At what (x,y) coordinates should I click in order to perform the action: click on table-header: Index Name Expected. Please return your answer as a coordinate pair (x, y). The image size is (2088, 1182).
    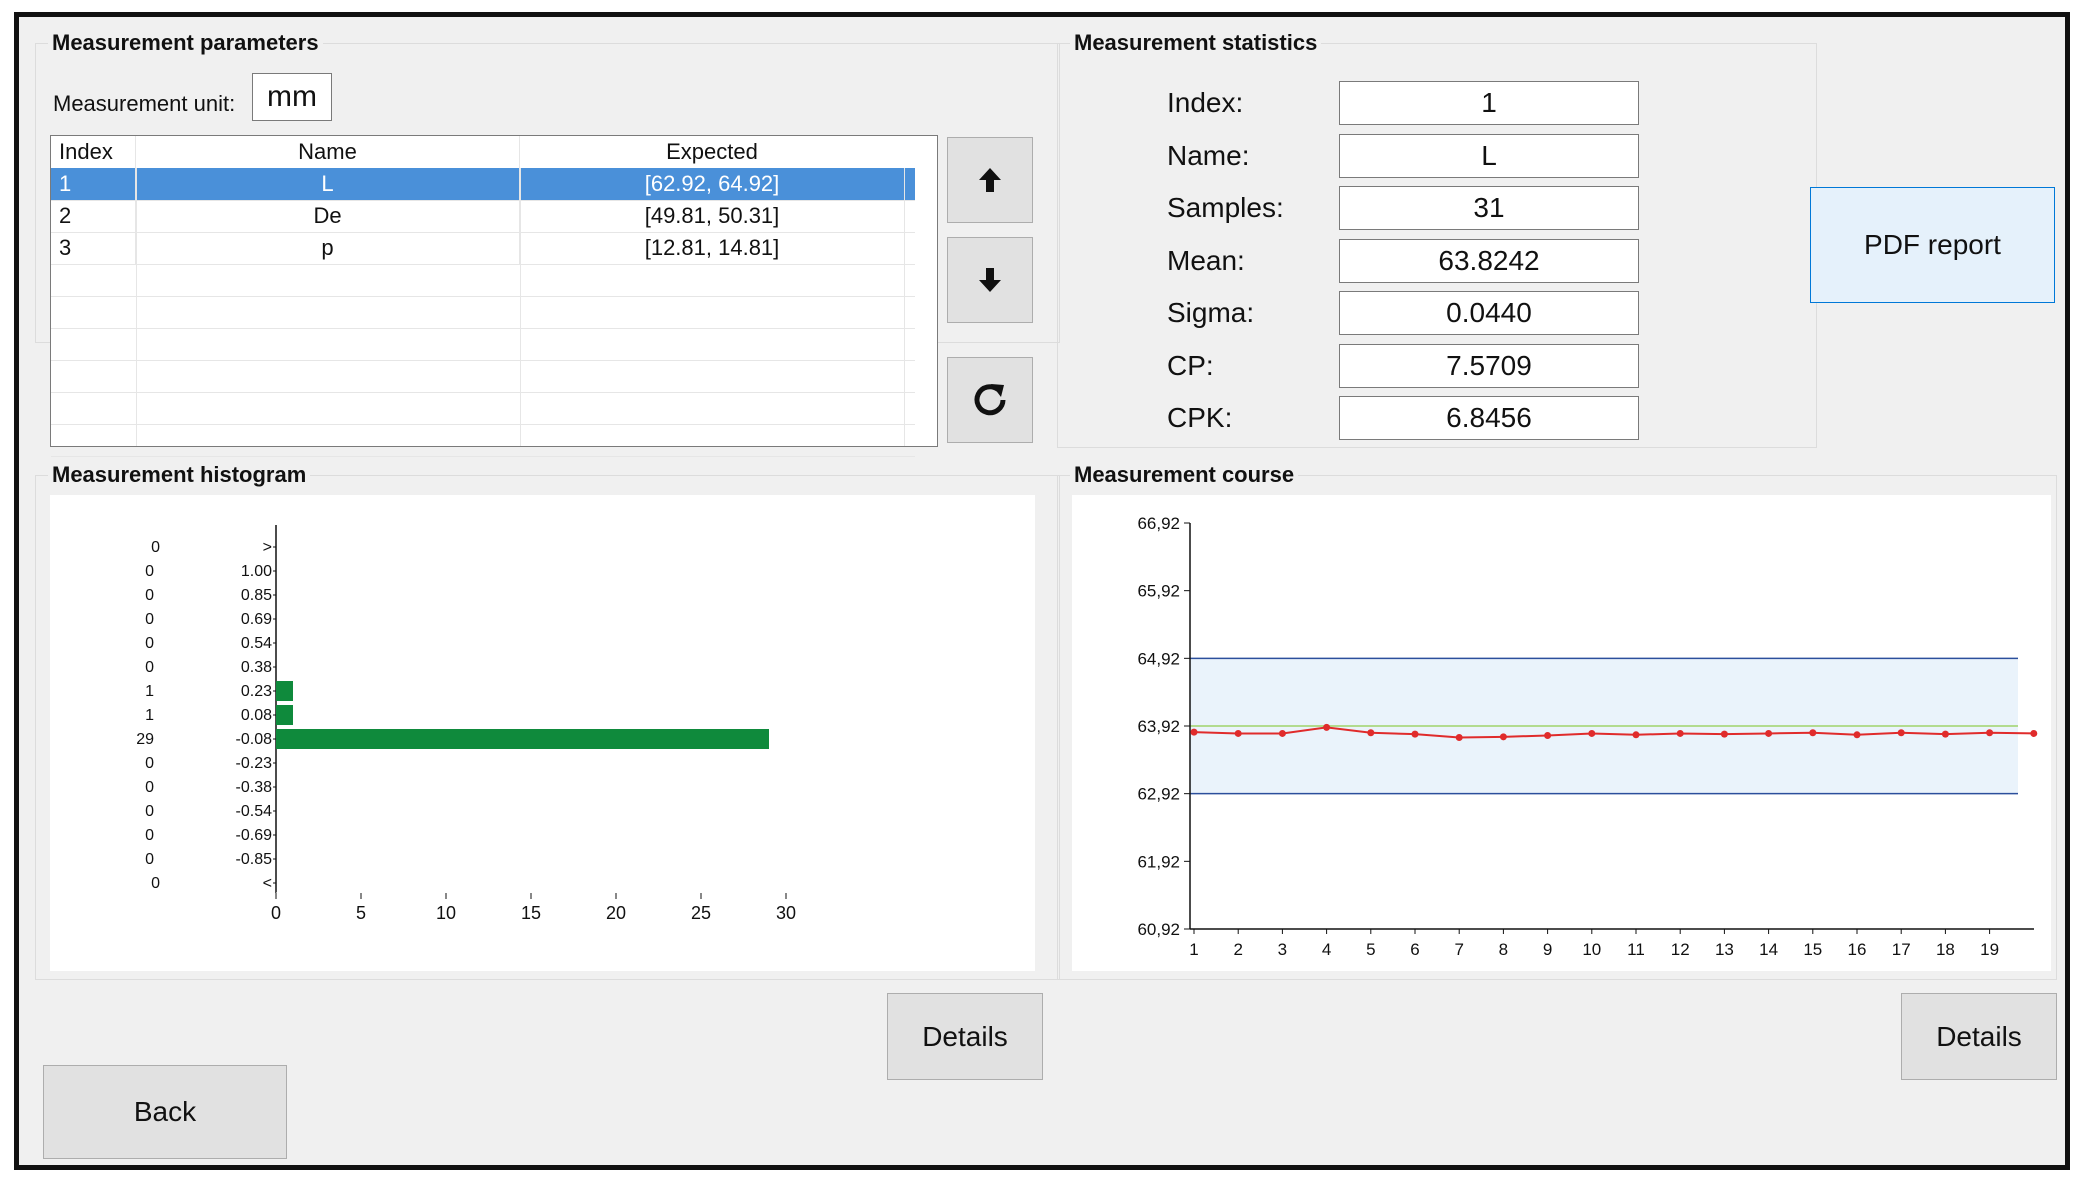
    Looking at the image, I should click on (483, 152).